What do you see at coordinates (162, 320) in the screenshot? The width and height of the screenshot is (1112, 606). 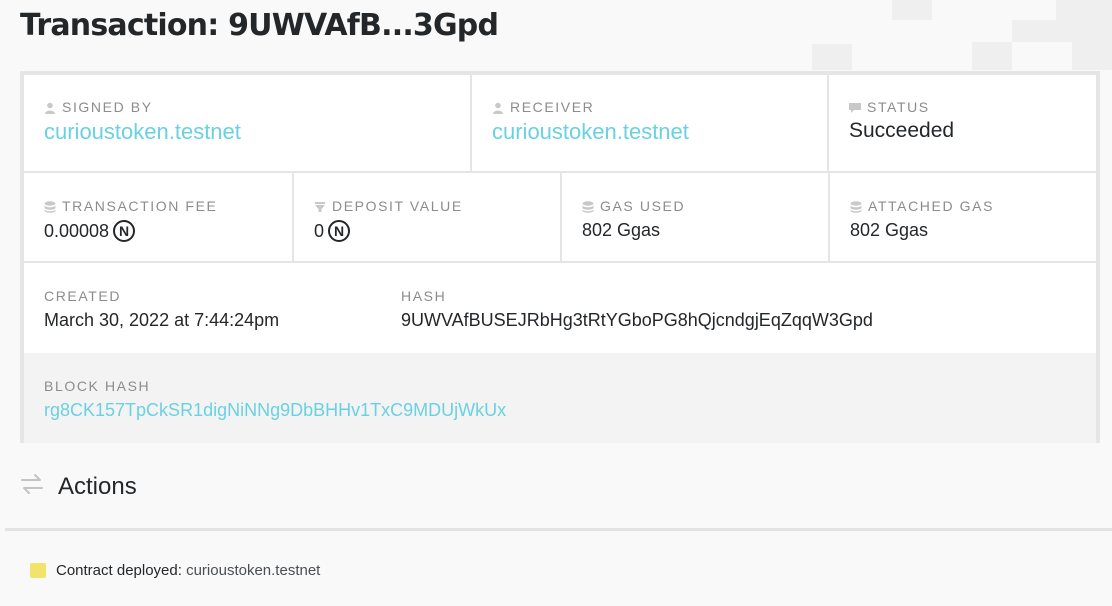 I see `created-value: March 30, 2022 at 7:44:24pm` at bounding box center [162, 320].